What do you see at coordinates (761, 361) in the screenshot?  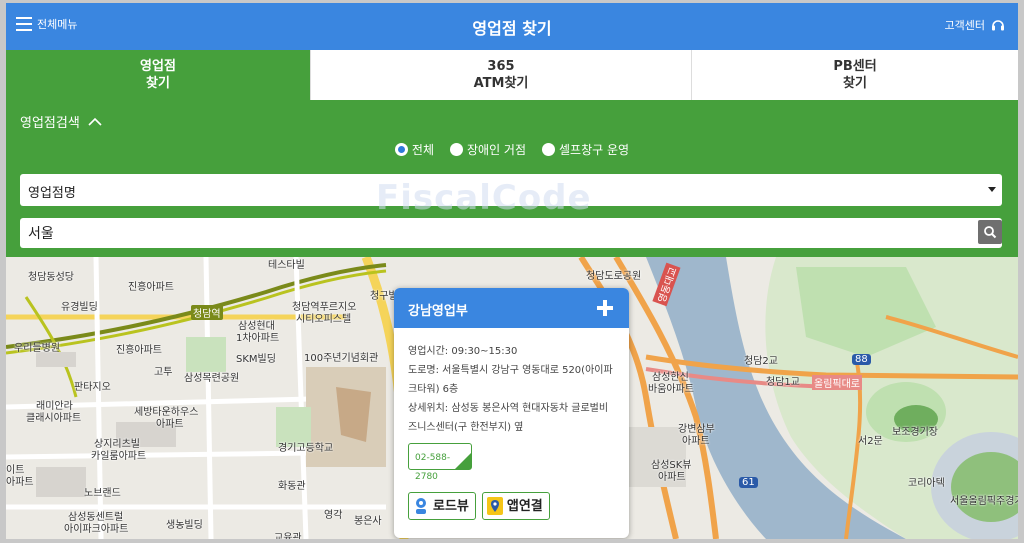 I see `map-label: 청담2교` at bounding box center [761, 361].